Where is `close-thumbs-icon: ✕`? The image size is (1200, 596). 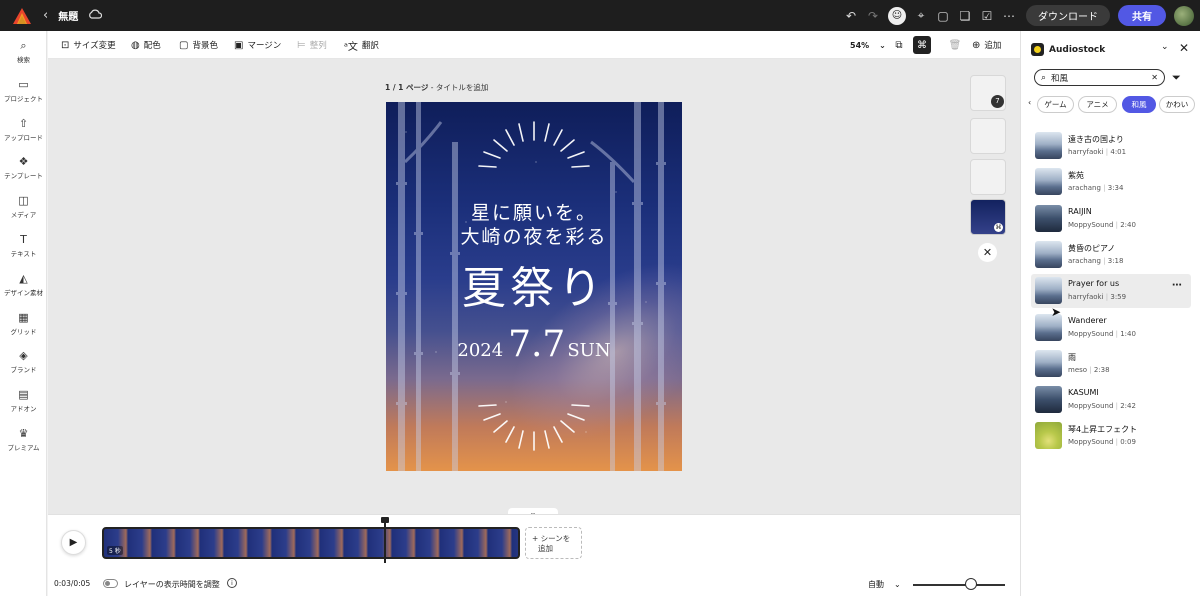
close-thumbs-icon: ✕ is located at coordinates (987, 252).